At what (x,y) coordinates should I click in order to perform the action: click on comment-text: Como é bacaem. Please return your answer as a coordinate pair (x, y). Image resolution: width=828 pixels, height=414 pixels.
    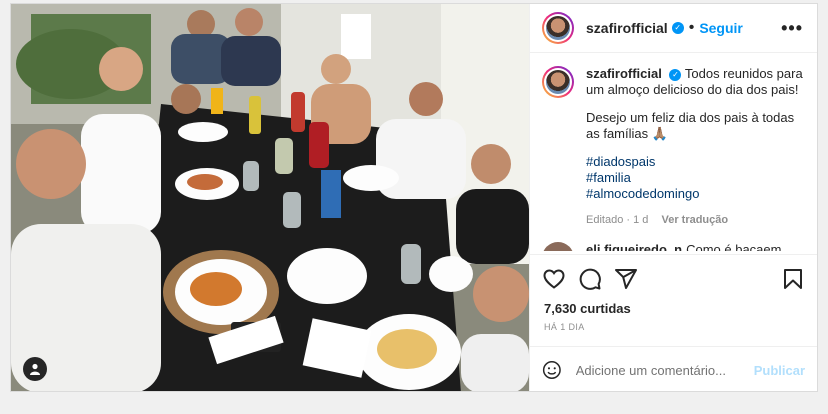
    Looking at the image, I should click on (734, 246).